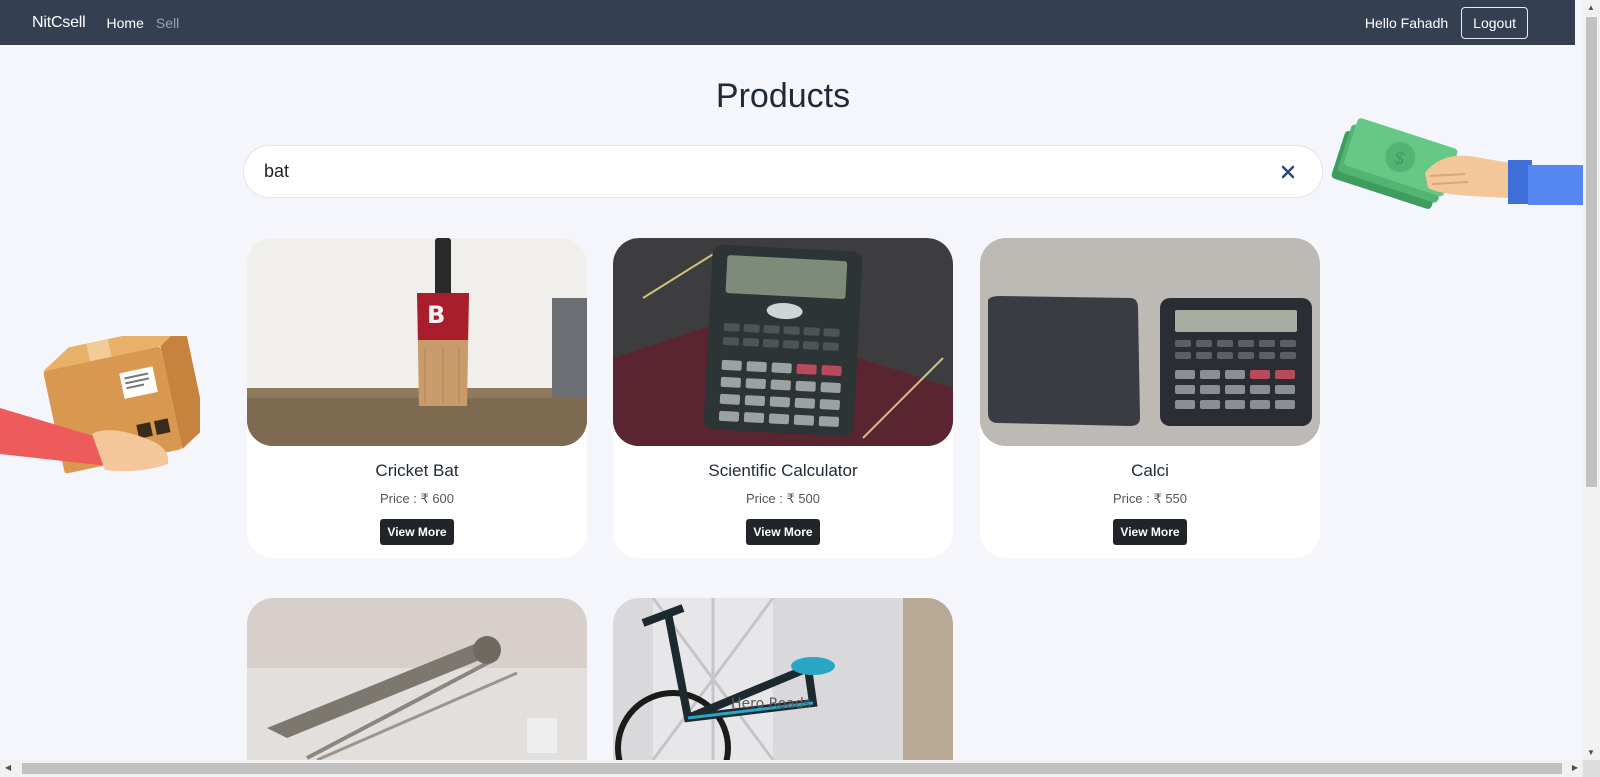 This screenshot has height=777, width=1600. Describe the element at coordinates (1288, 172) in the screenshot. I see `close-icon` at that location.